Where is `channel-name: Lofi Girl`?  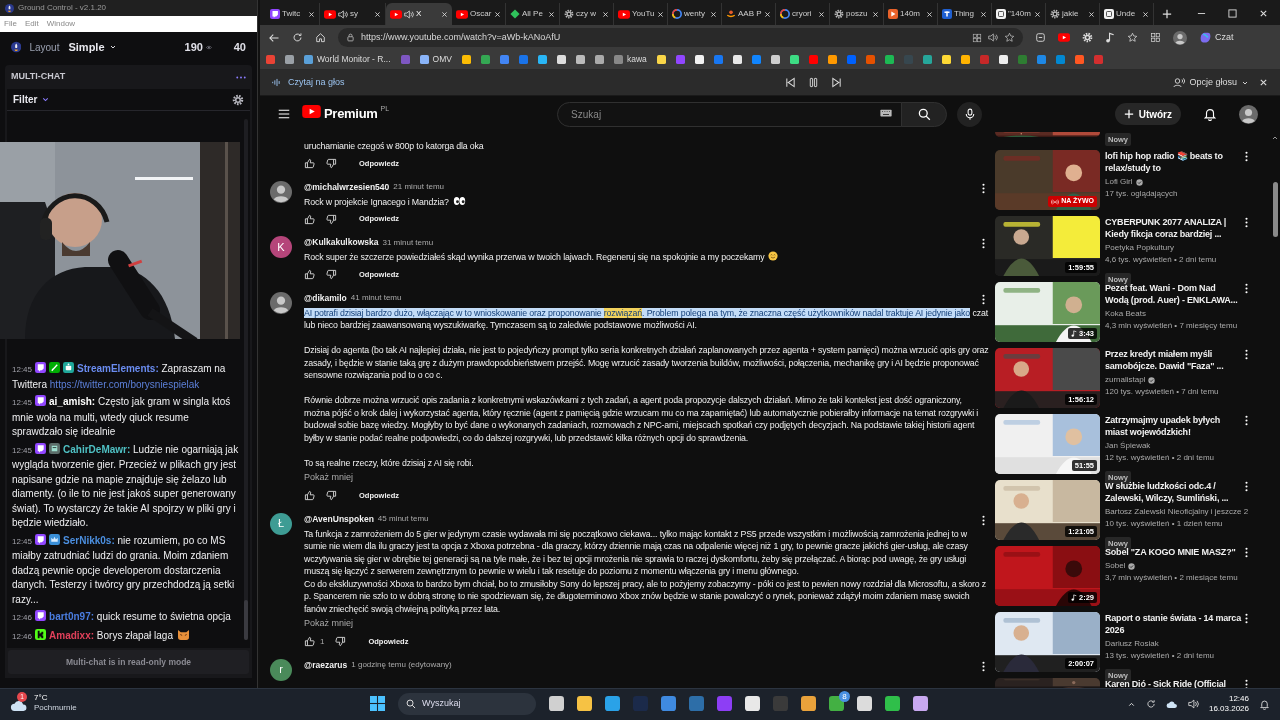 channel-name: Lofi Girl is located at coordinates (1119, 182).